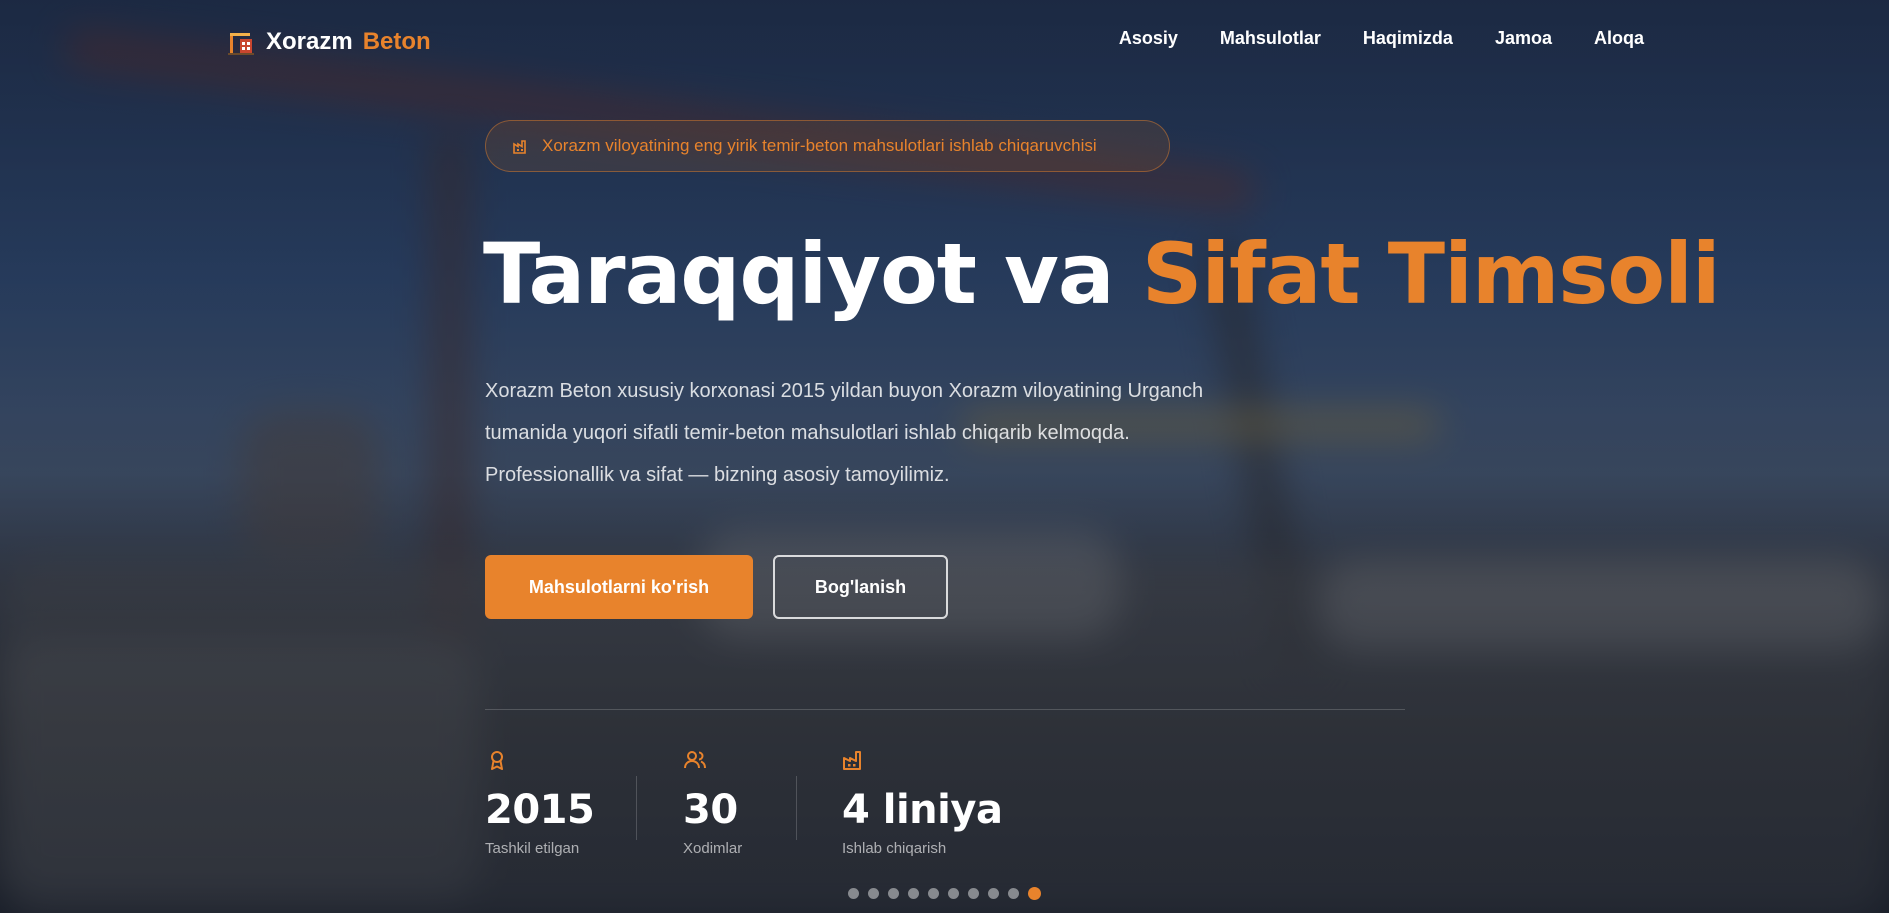  Describe the element at coordinates (532, 848) in the screenshot. I see `stat-label: Tashkil etilgan` at that location.